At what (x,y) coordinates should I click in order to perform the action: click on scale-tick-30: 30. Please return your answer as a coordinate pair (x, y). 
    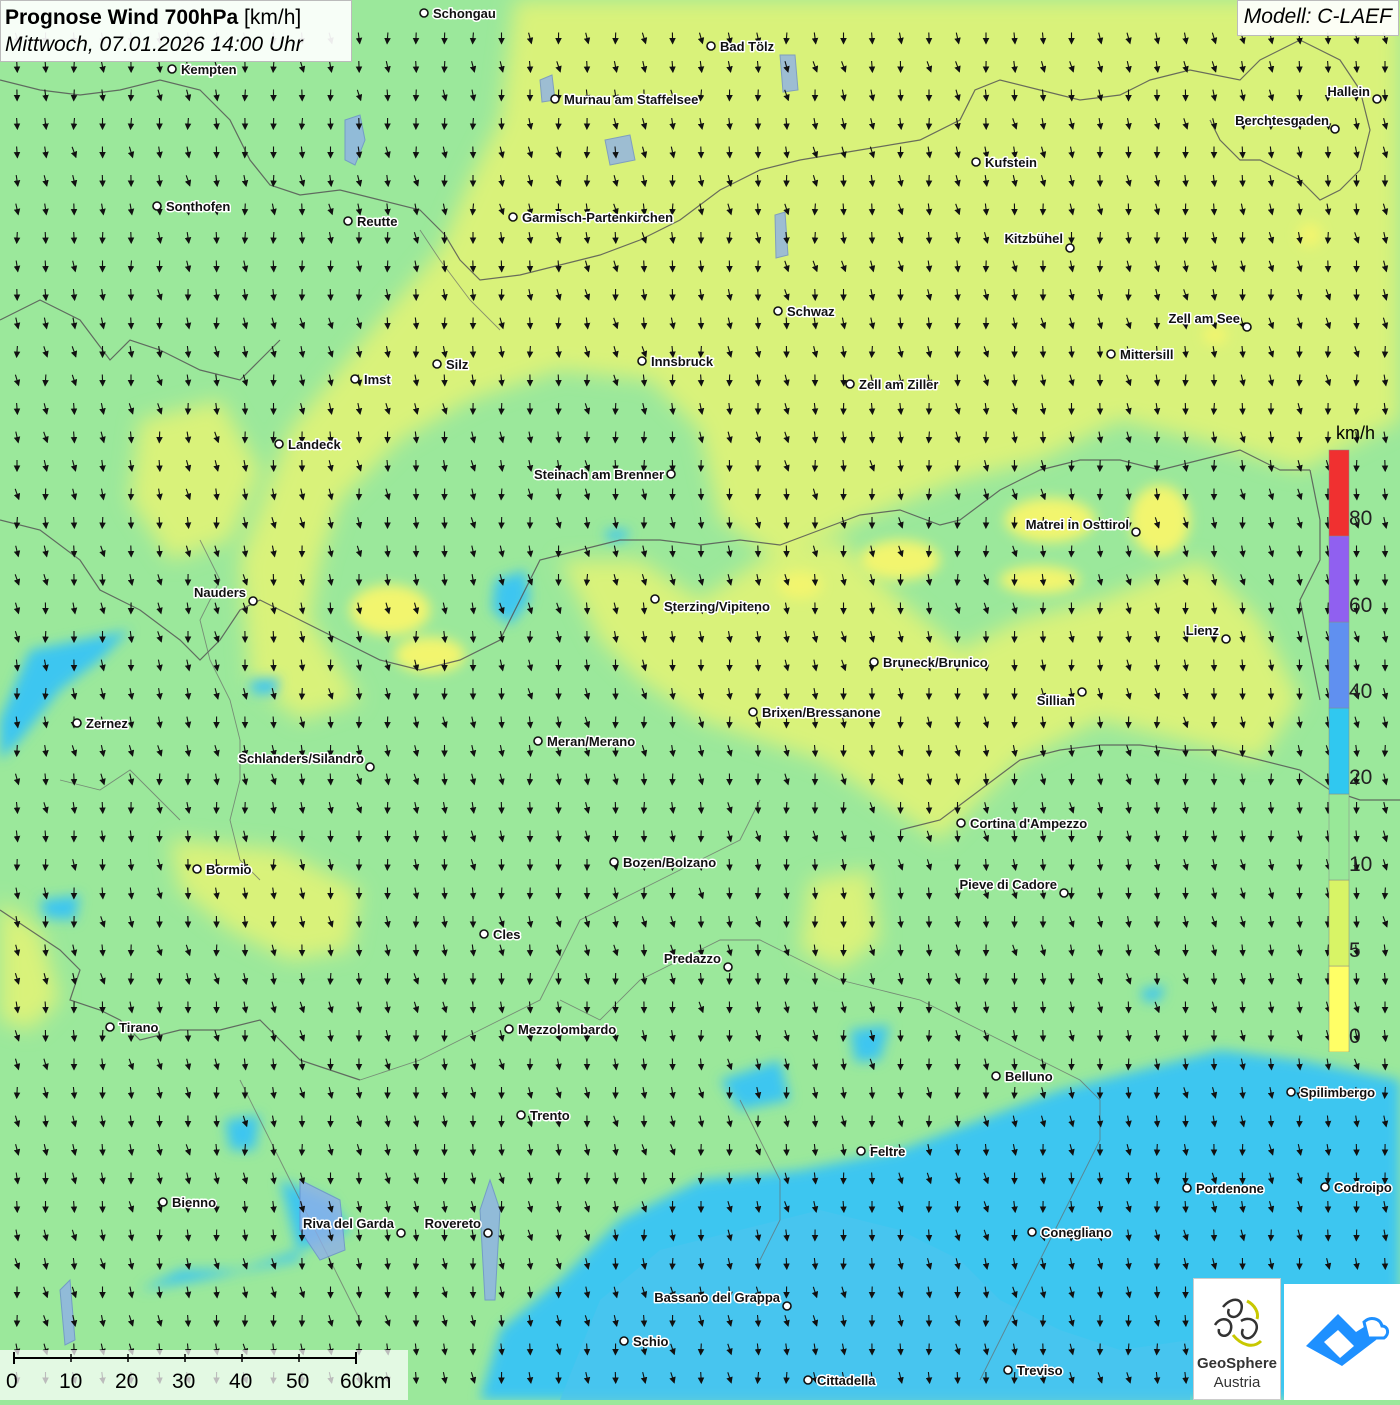
    Looking at the image, I should click on (183, 1382).